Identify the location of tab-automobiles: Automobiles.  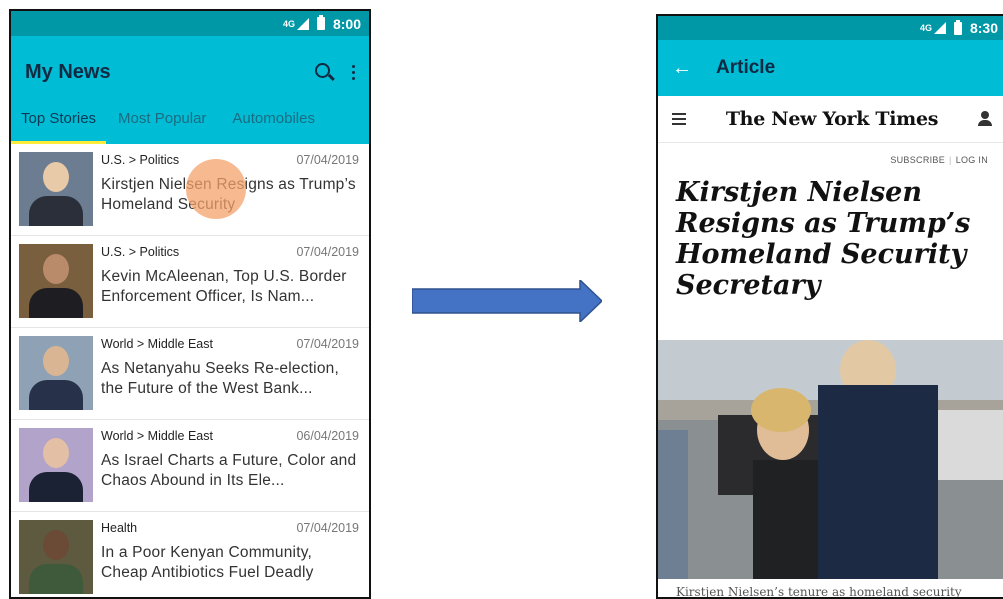
(273, 126).